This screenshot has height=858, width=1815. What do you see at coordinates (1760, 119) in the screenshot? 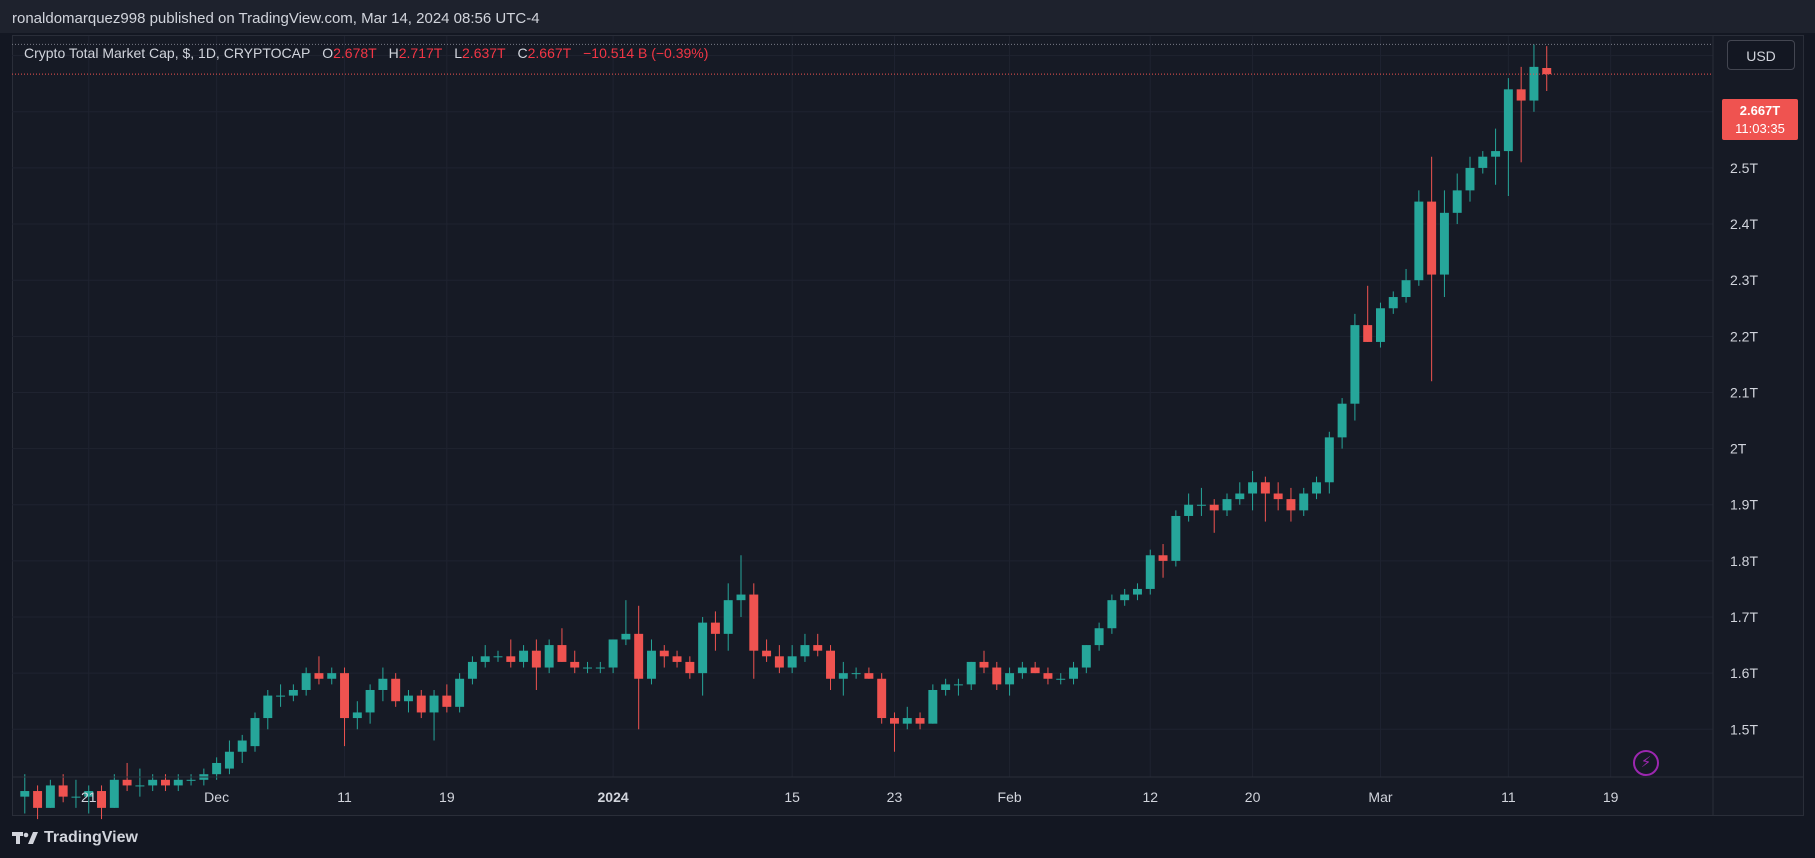
I see `last-price-label: 2.667T 11:03:35` at bounding box center [1760, 119].